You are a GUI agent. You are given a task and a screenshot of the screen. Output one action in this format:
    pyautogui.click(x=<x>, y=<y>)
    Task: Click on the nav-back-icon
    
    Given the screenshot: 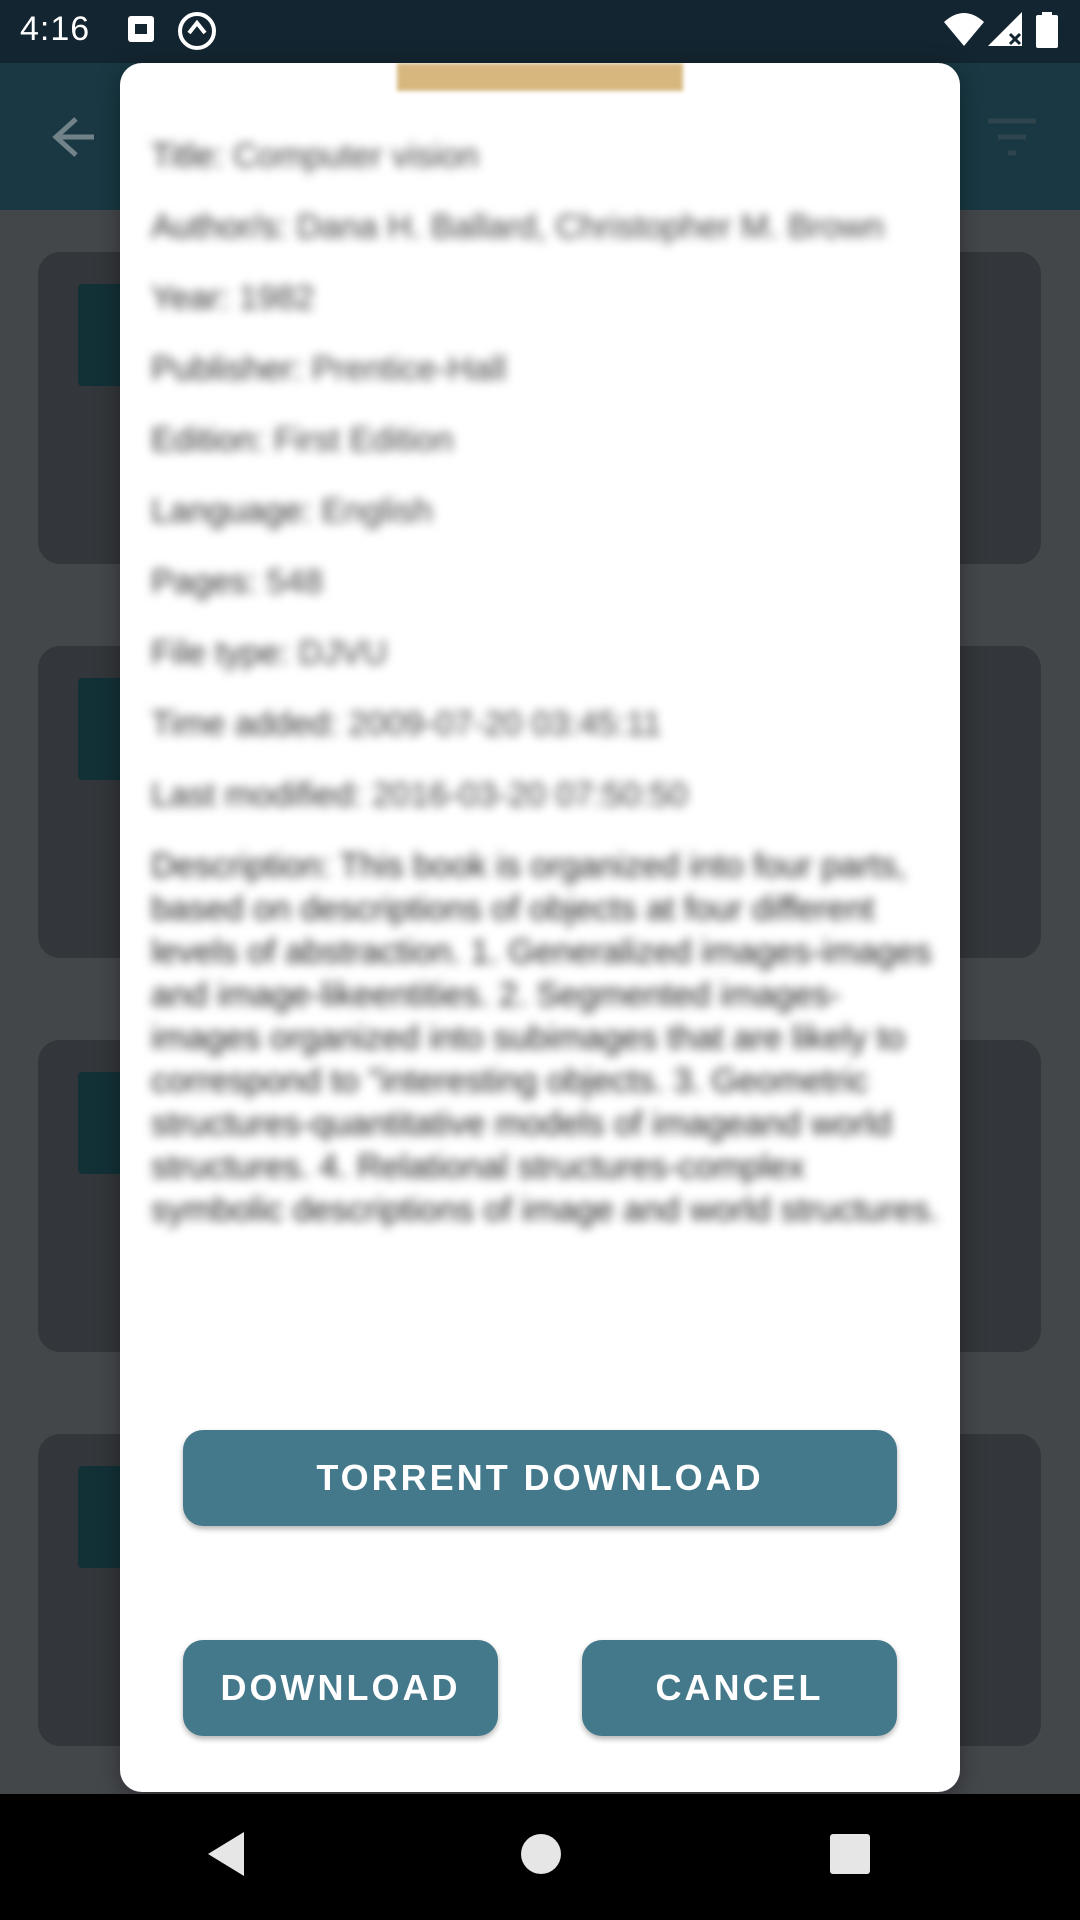 What is the action you would take?
    pyautogui.click(x=226, y=1856)
    